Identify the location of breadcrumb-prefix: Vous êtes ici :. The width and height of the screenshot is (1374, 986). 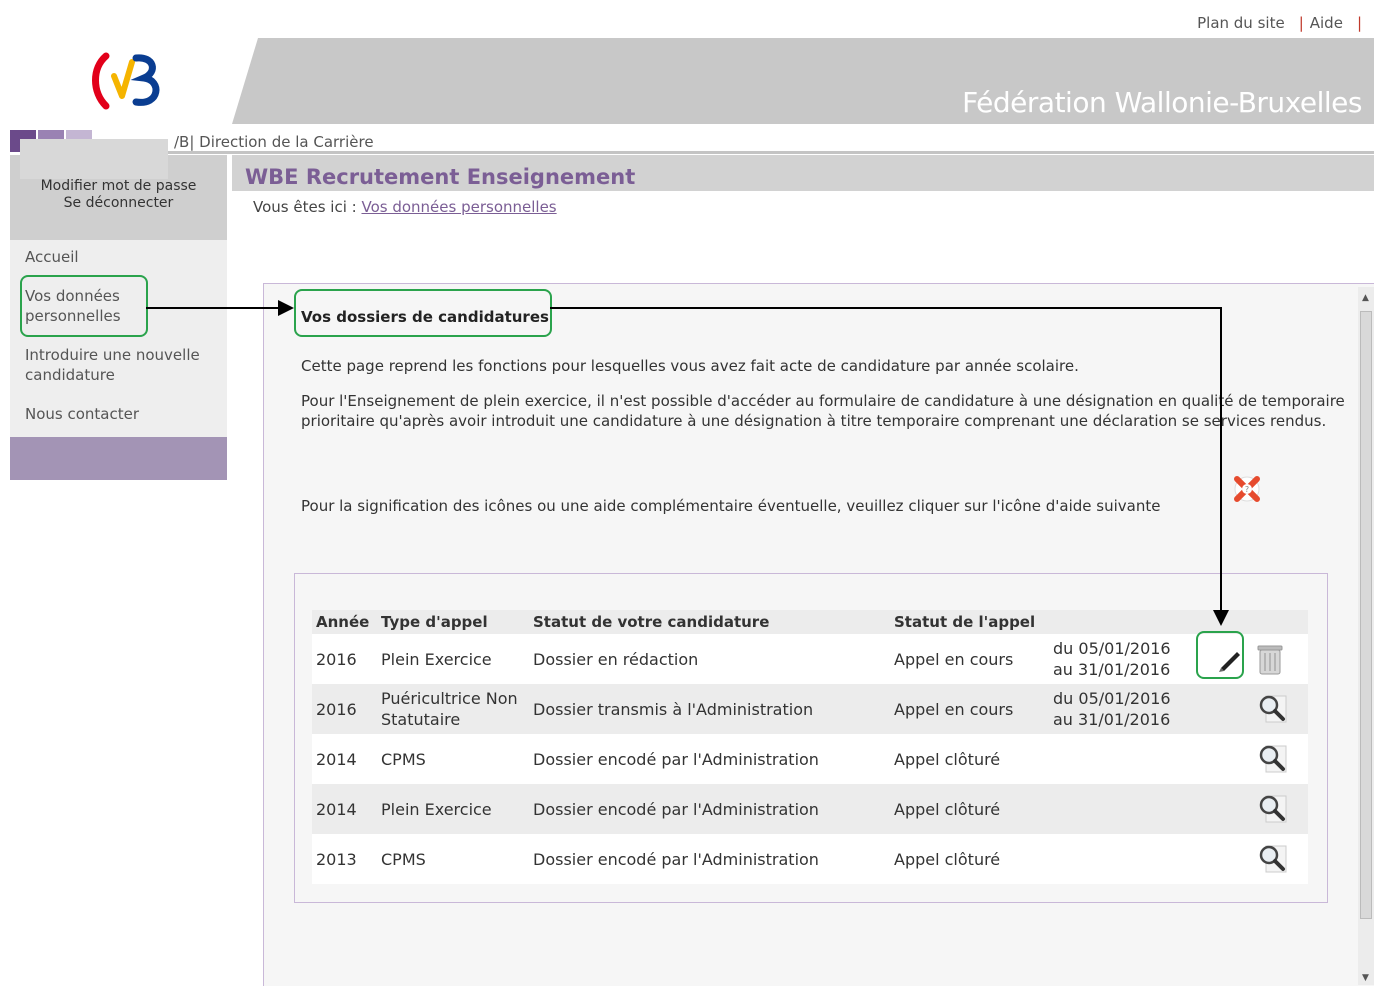
(305, 207).